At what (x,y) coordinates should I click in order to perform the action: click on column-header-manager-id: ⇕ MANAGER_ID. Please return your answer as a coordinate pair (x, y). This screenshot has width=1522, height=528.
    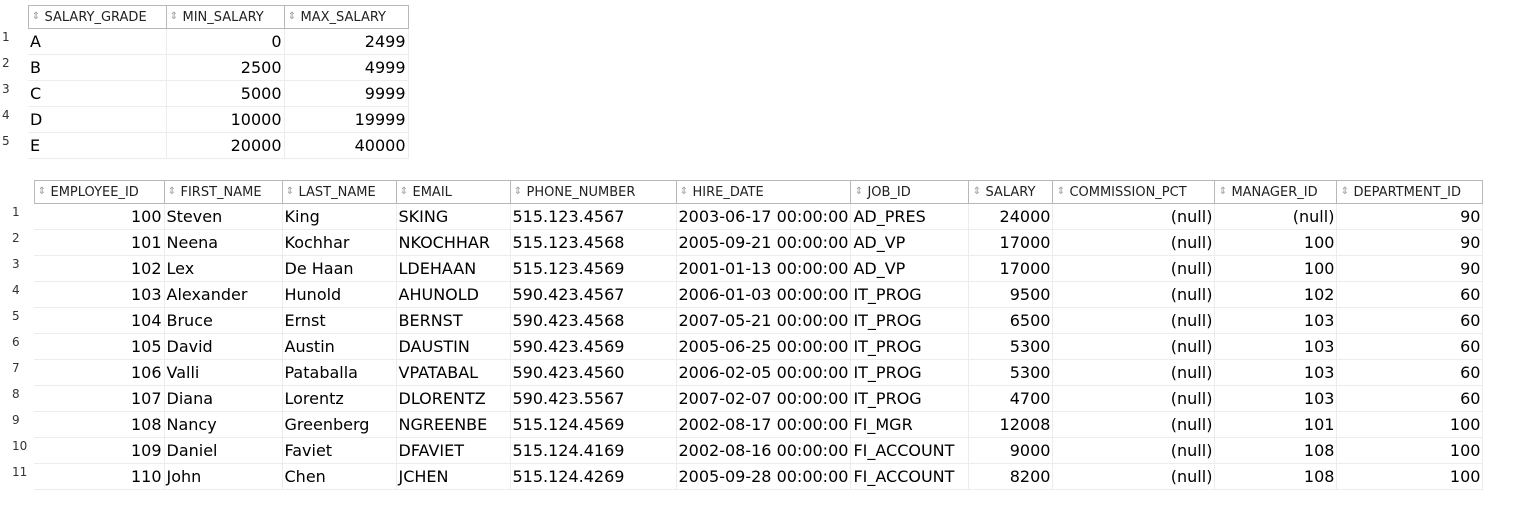
    Looking at the image, I should click on (1276, 192).